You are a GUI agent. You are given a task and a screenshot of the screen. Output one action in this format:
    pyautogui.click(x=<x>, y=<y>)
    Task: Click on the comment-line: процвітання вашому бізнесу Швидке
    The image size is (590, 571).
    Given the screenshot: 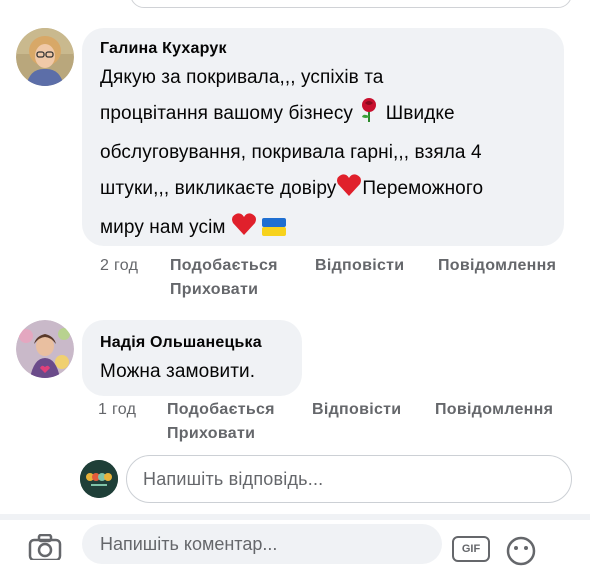 What is the action you would take?
    pyautogui.click(x=330, y=115)
    